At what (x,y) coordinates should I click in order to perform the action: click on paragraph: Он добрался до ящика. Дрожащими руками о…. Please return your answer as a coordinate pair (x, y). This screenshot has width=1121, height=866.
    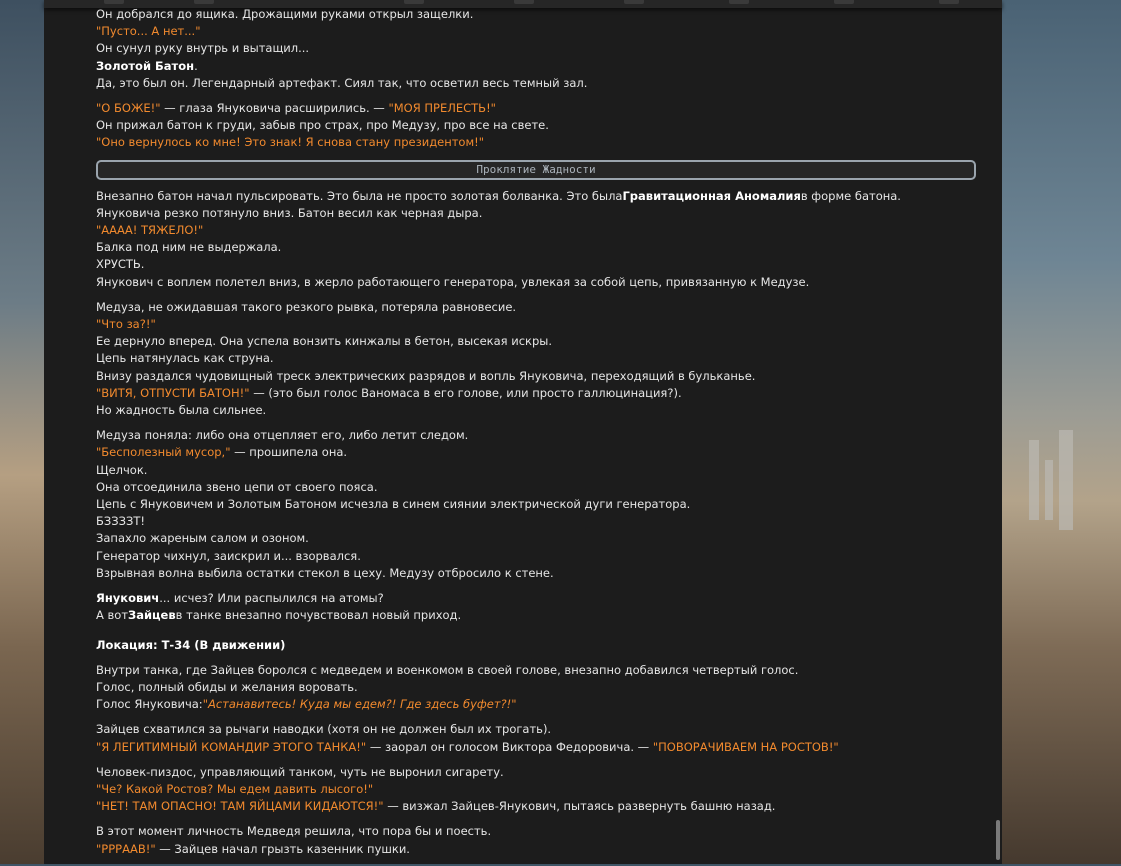
    Looking at the image, I should click on (536, 49).